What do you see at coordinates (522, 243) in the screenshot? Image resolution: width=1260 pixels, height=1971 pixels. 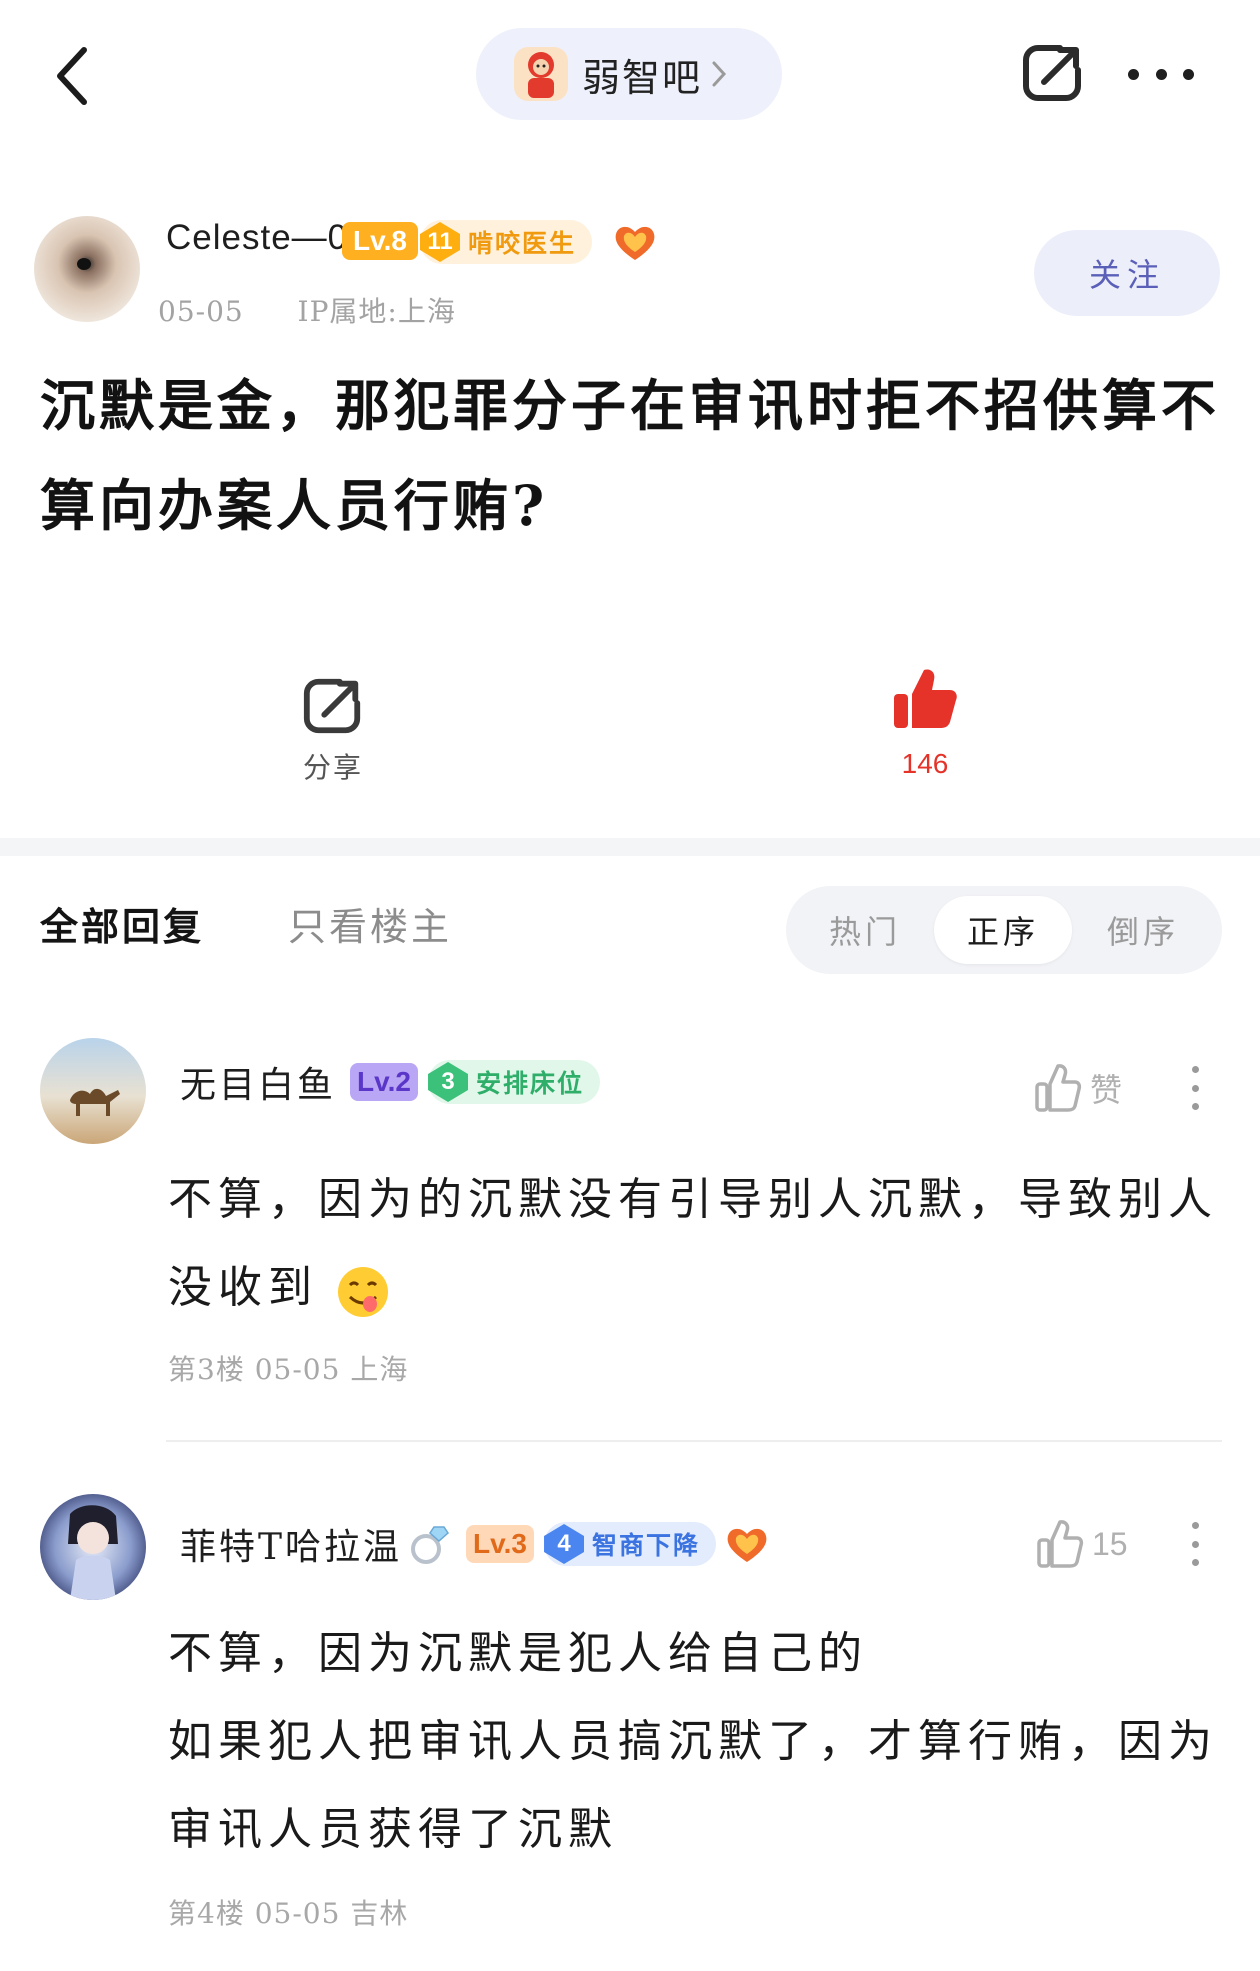 I see `title-text: 啃咬医生` at bounding box center [522, 243].